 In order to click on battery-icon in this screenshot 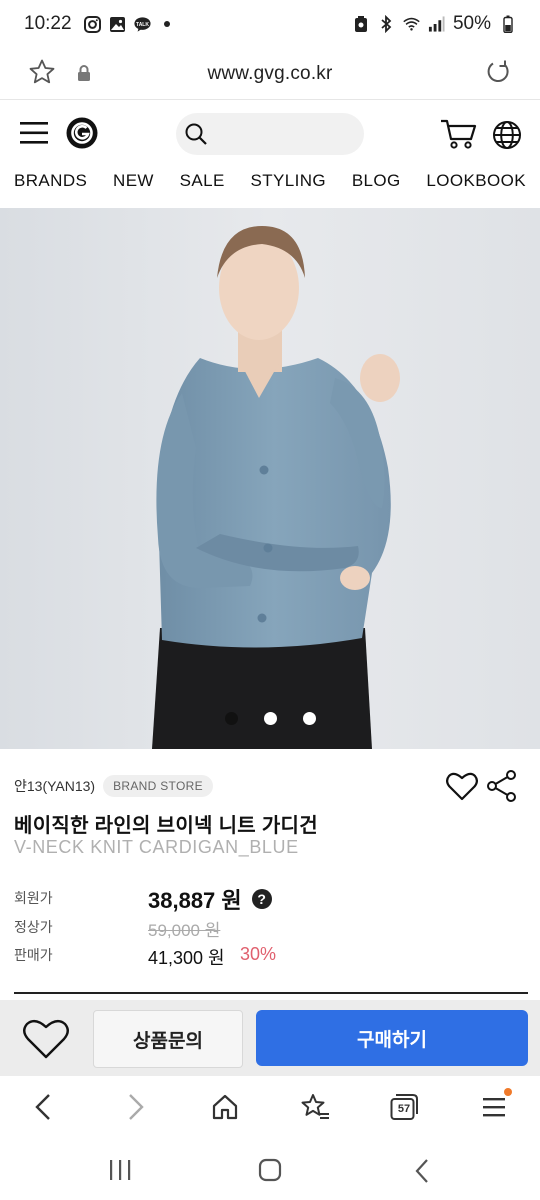, I will do `click(507, 24)`.